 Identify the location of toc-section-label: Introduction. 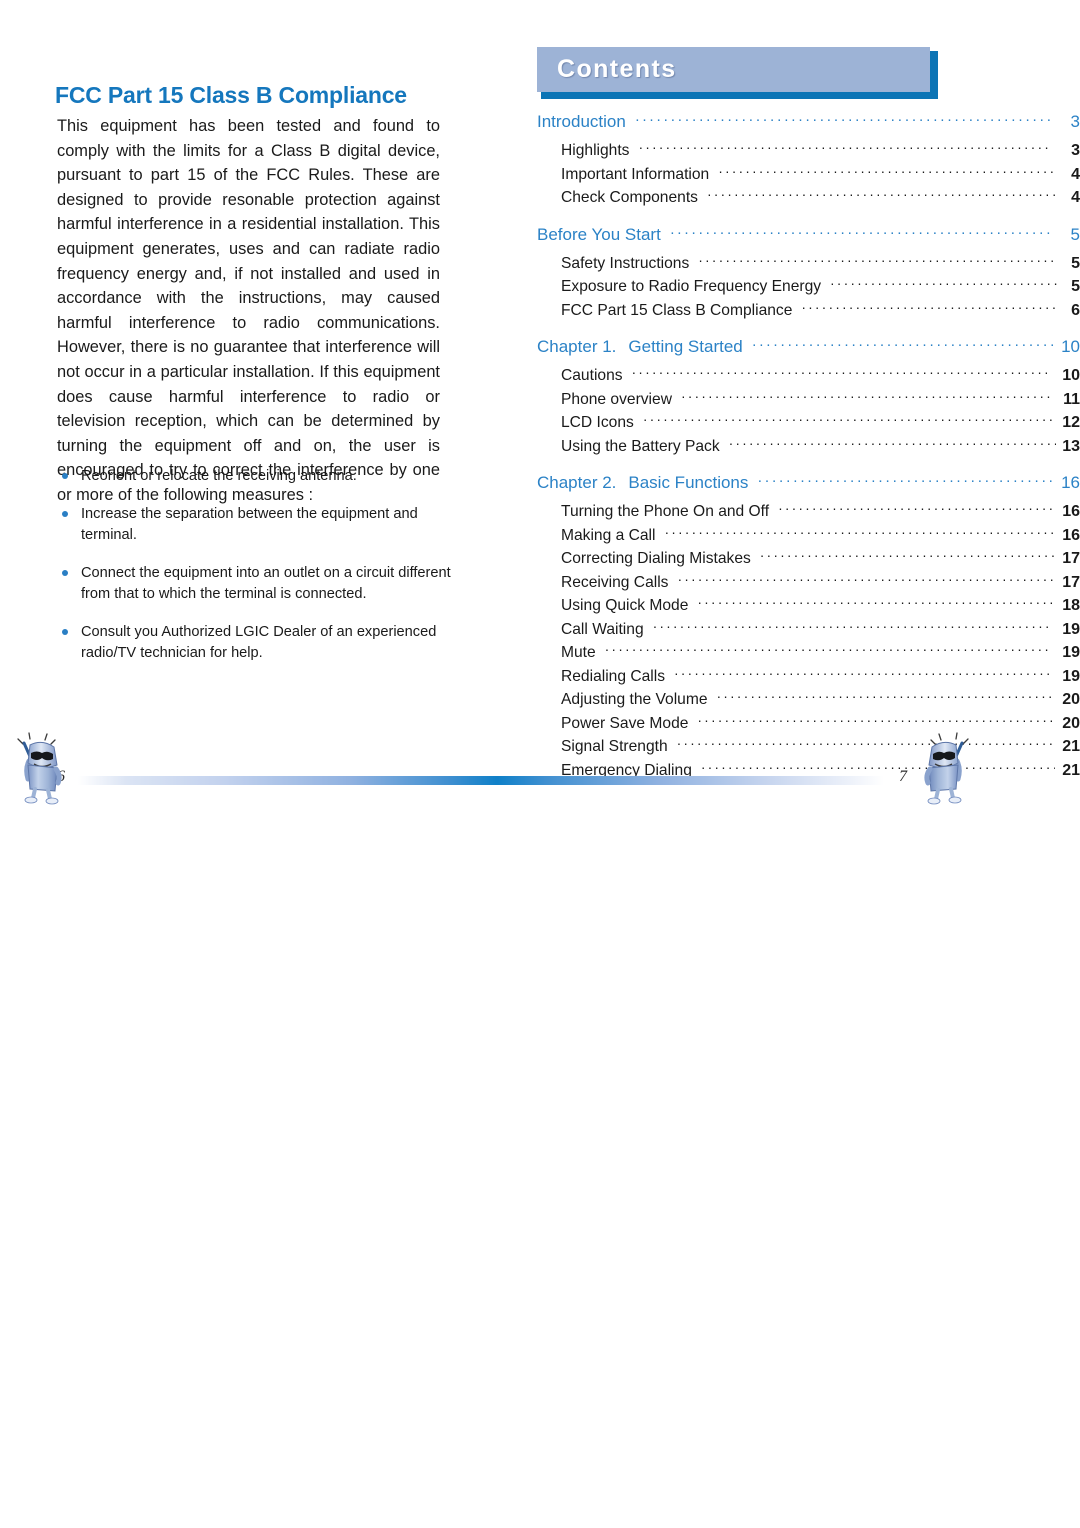
(581, 121).